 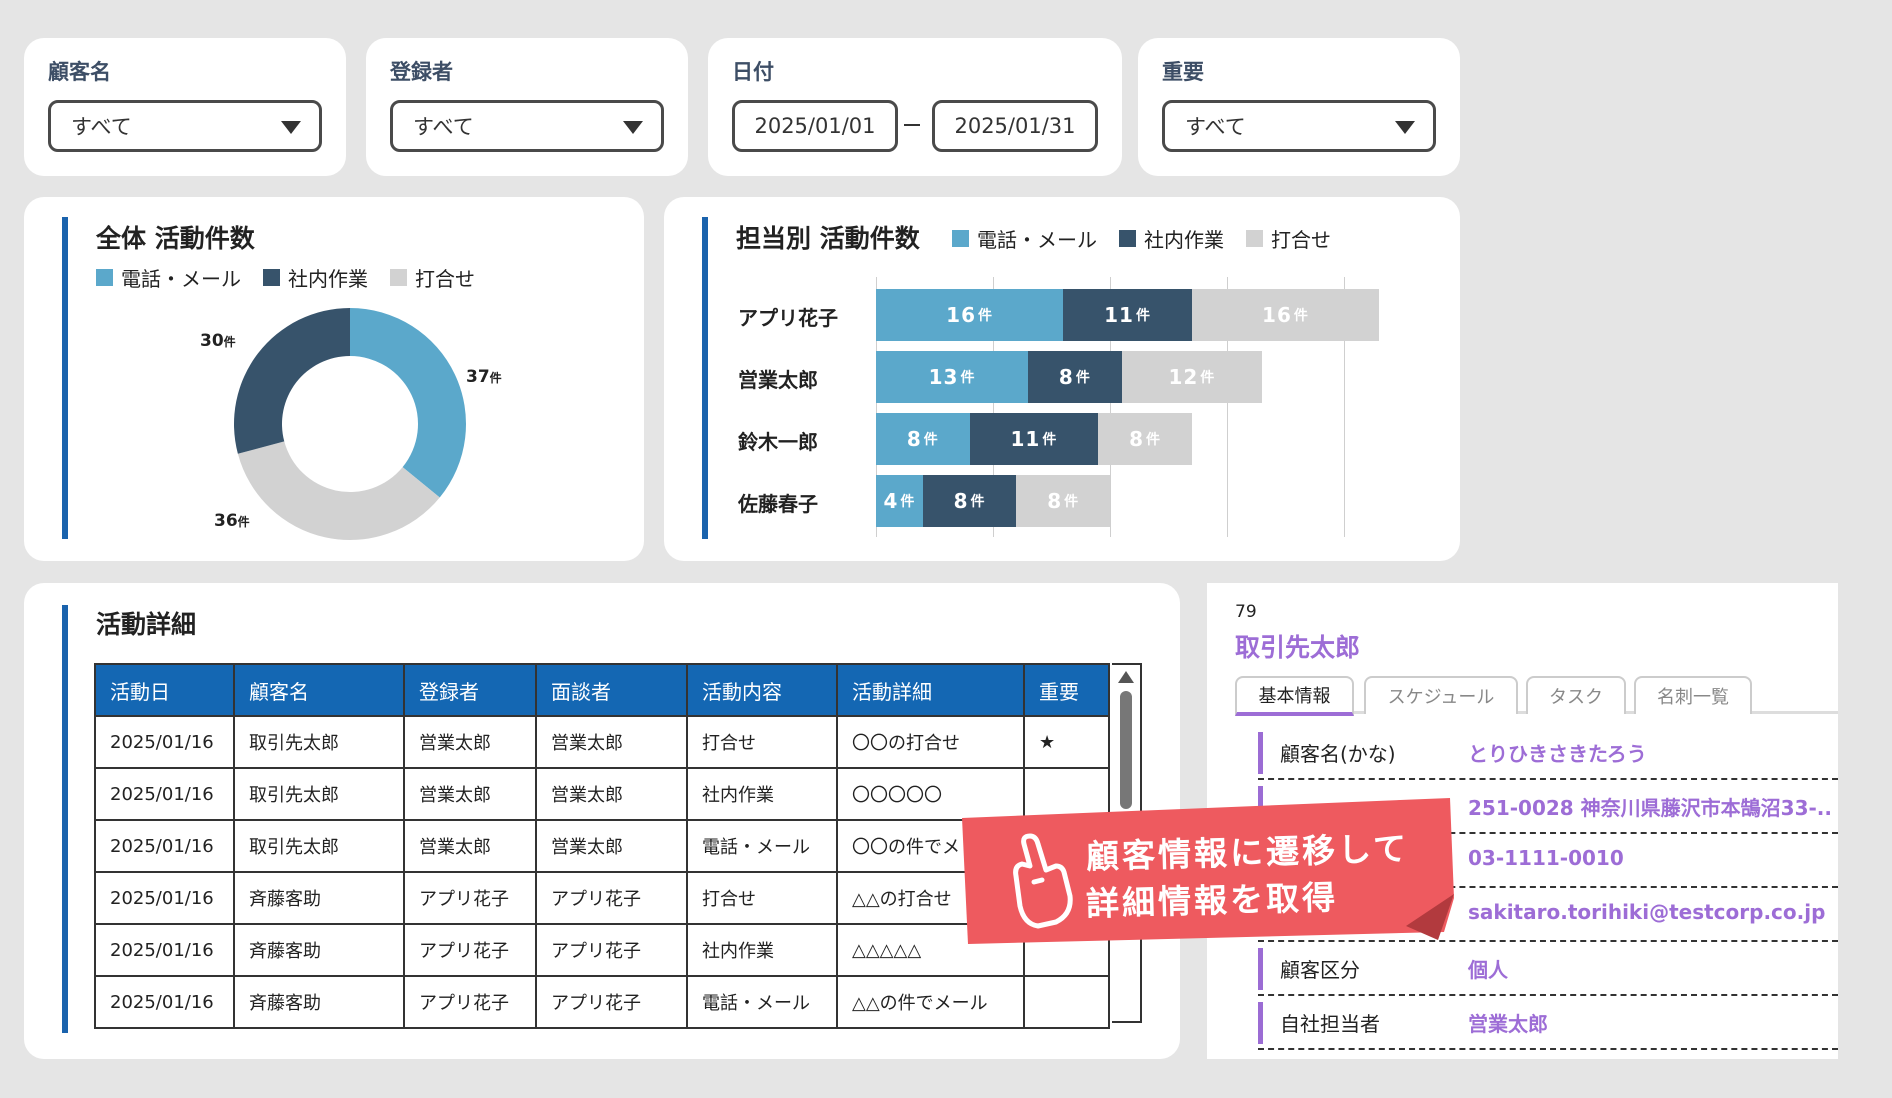 What do you see at coordinates (421, 72) in the screenshot?
I see `filter-registrant-label: 登録者` at bounding box center [421, 72].